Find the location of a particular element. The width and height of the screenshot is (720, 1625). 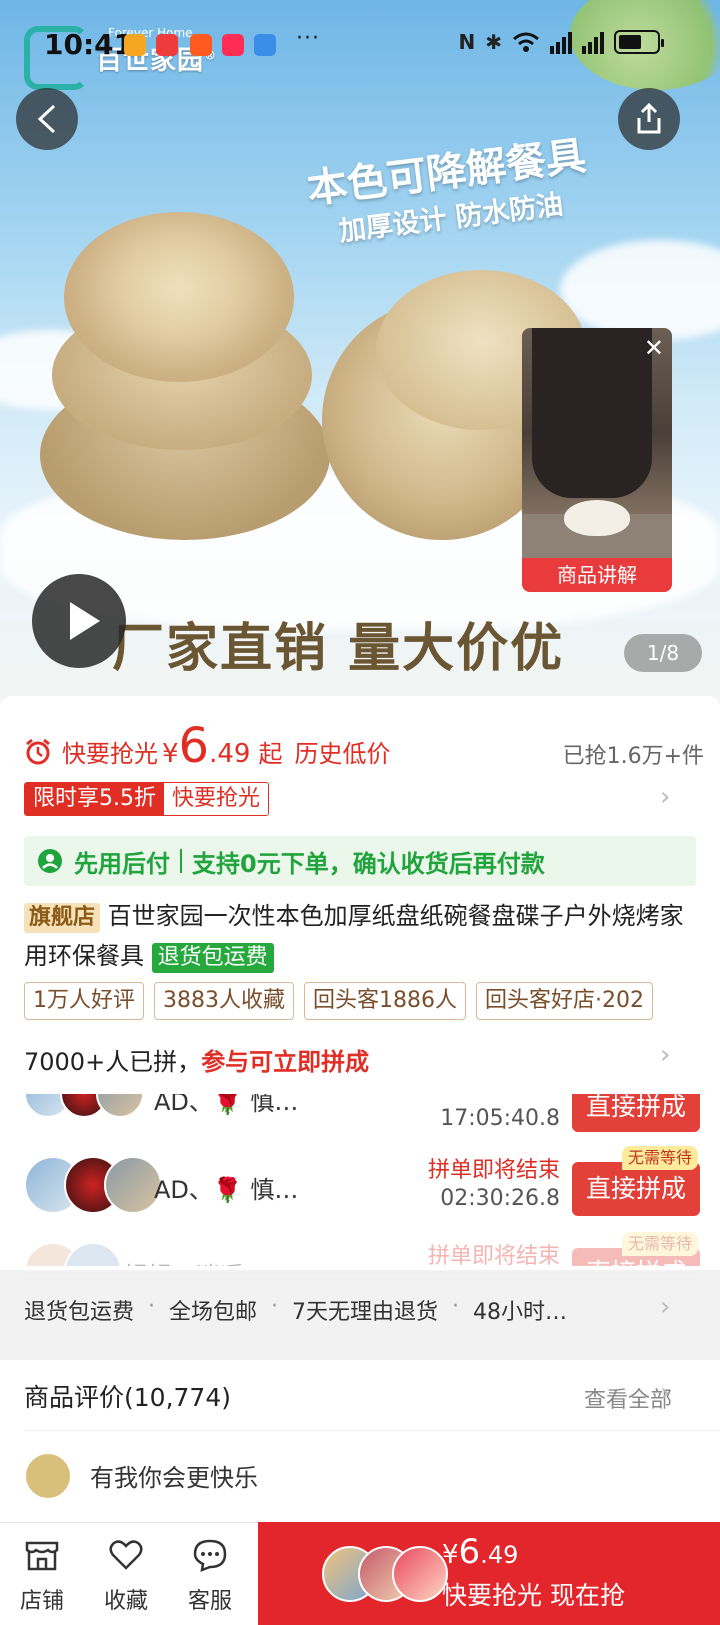

services-chevron-right-icon: › is located at coordinates (665, 1307).